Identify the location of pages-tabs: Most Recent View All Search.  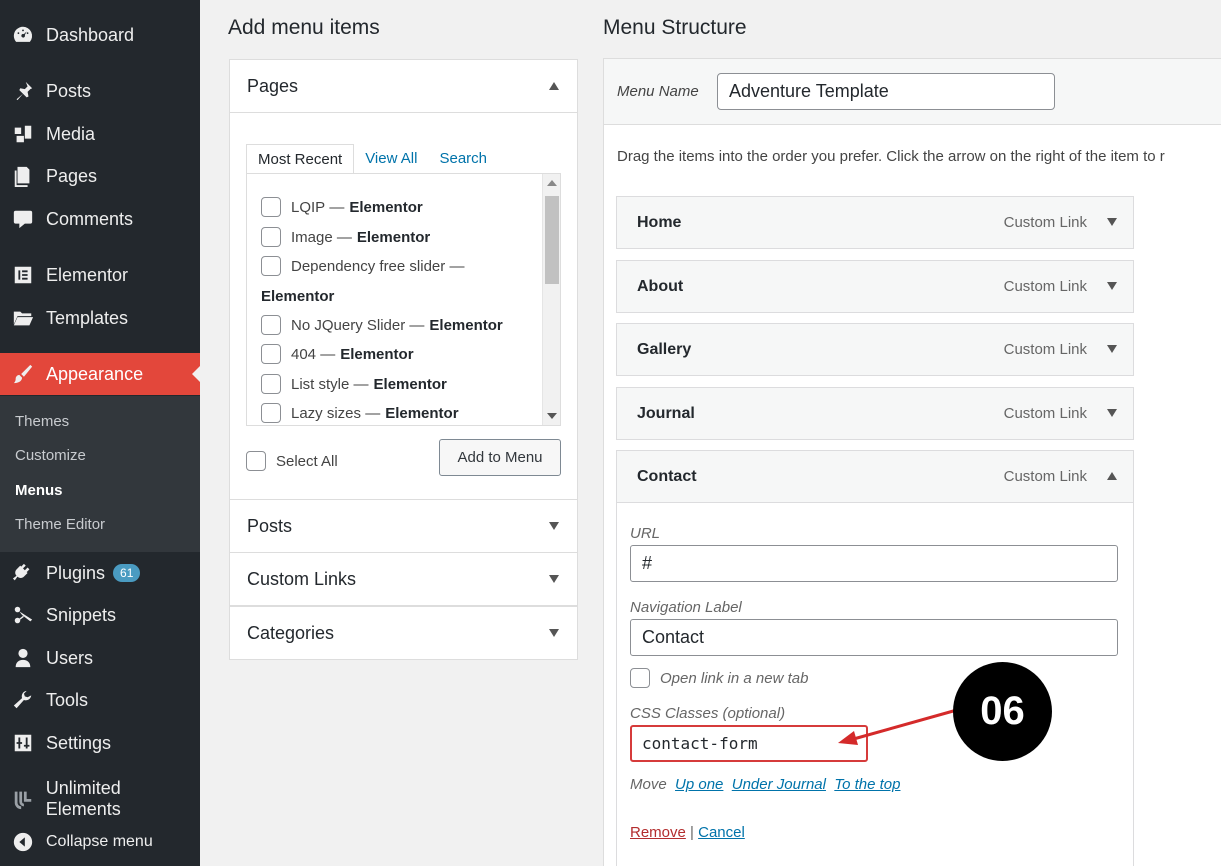
(372, 159).